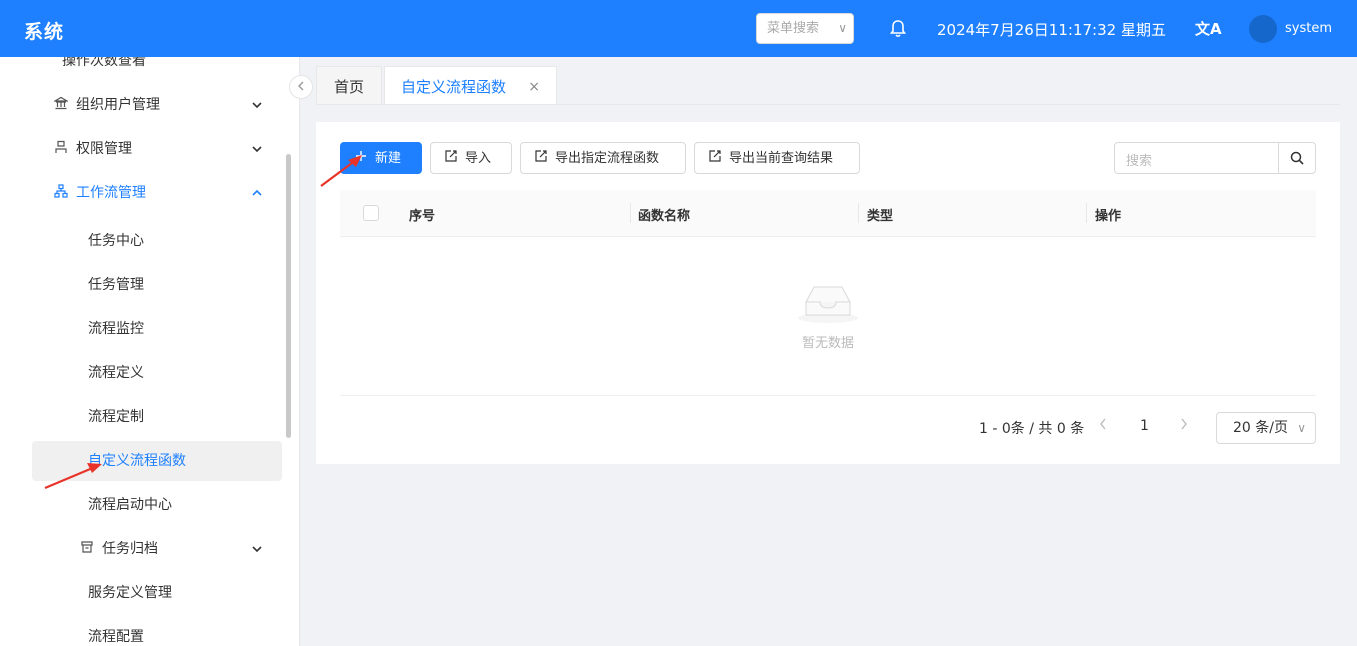 This screenshot has height=646, width=1357. Describe the element at coordinates (301, 87) in the screenshot. I see `collapse-sidebar-button` at that location.